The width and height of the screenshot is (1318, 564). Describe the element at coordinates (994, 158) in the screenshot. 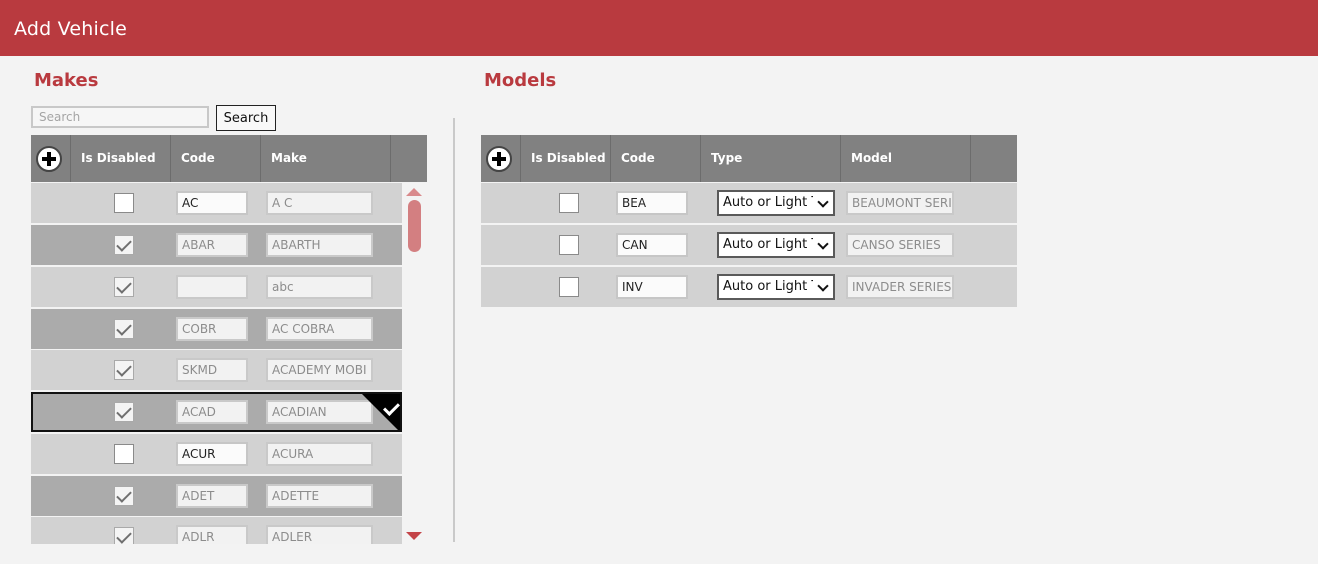

I see `models-col-filler` at that location.